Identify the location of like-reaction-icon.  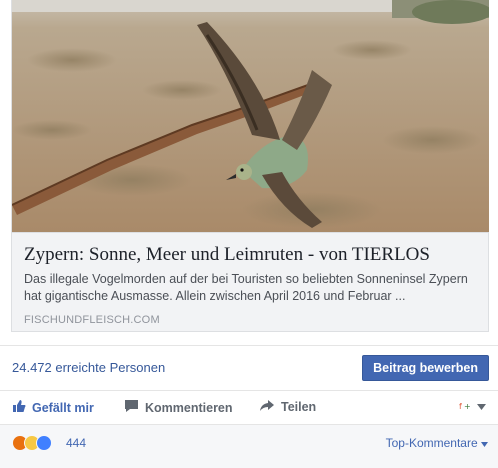
(44, 443).